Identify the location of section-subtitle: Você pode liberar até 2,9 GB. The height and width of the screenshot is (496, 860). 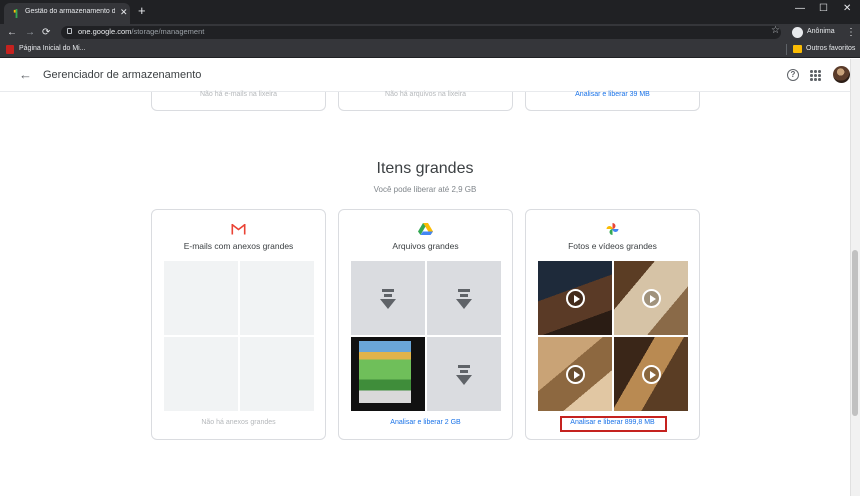
(425, 189).